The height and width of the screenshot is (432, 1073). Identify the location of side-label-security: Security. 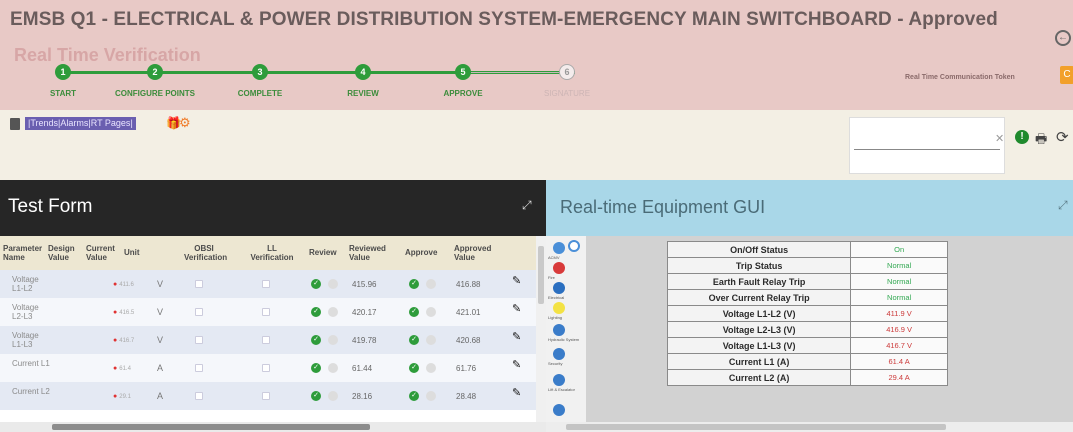
(555, 363).